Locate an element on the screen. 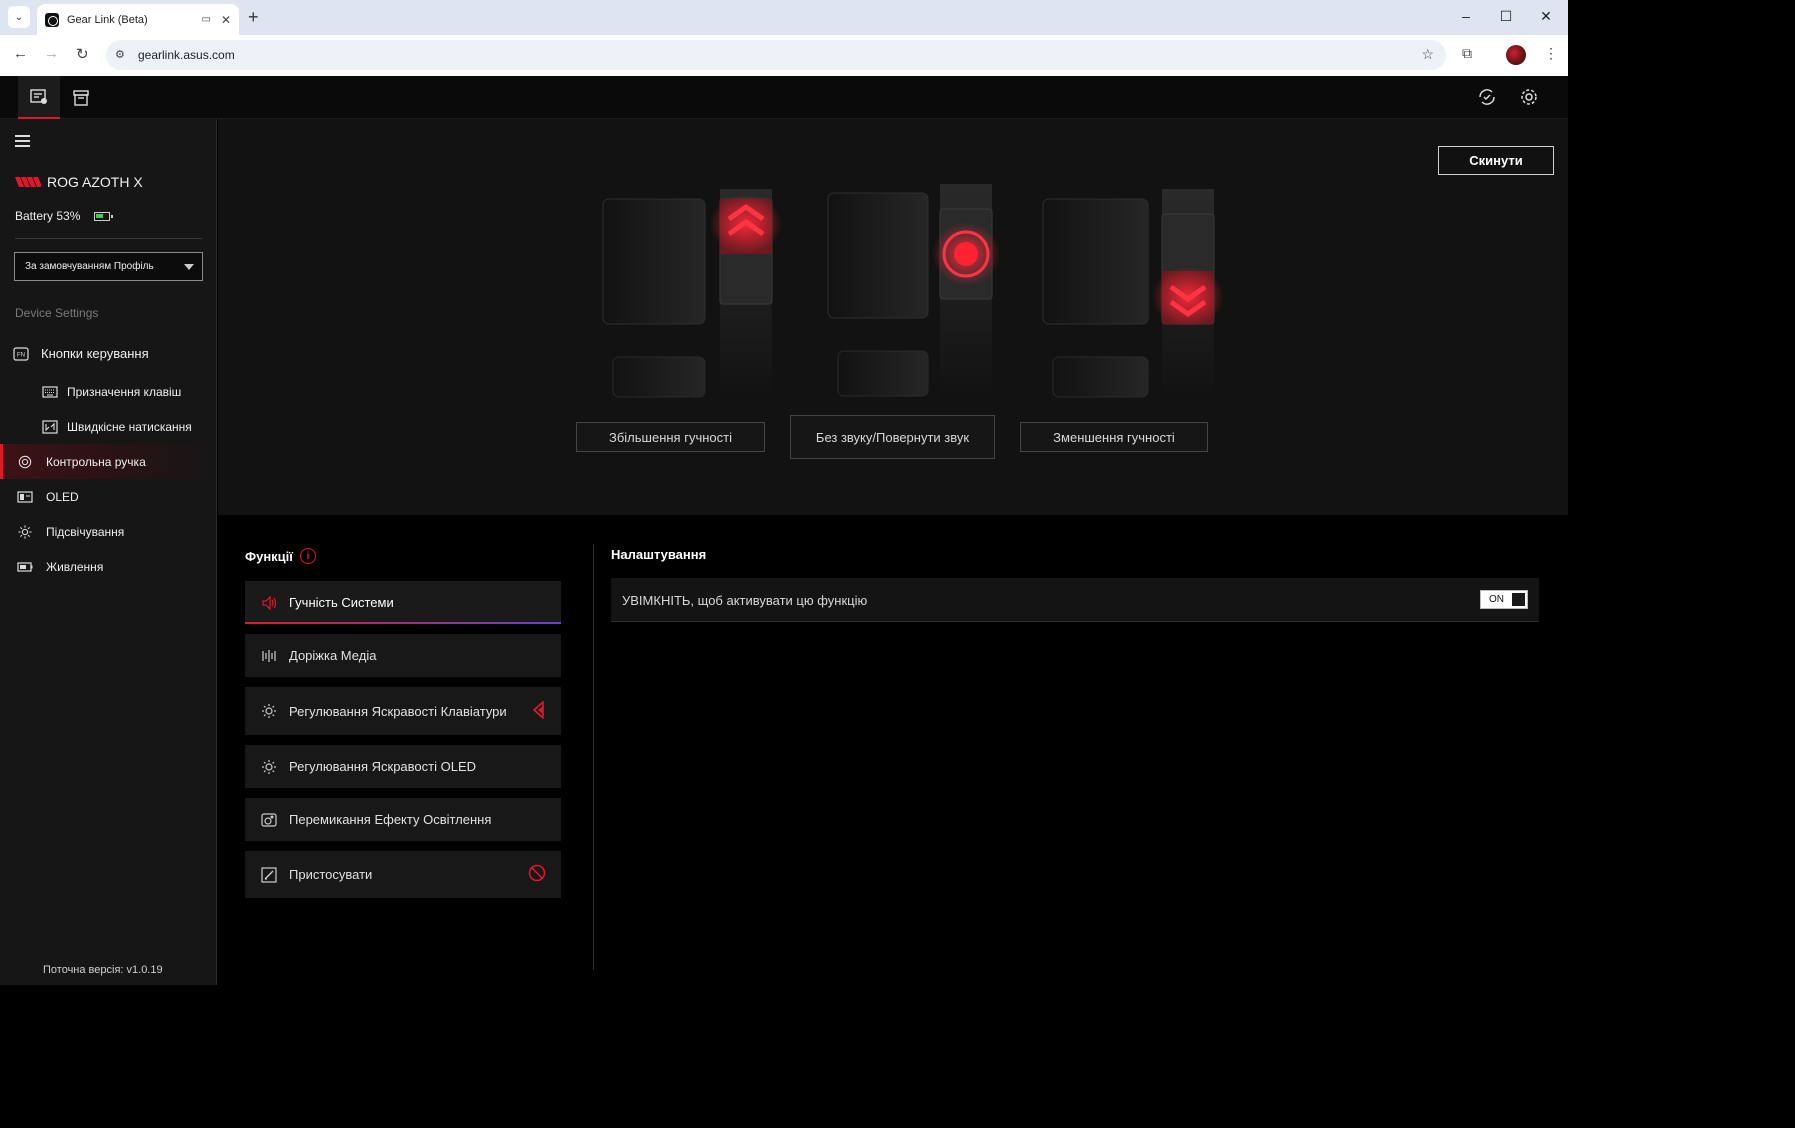 The image size is (1795, 1128). functions-header: Функції i is located at coordinates (280, 556).